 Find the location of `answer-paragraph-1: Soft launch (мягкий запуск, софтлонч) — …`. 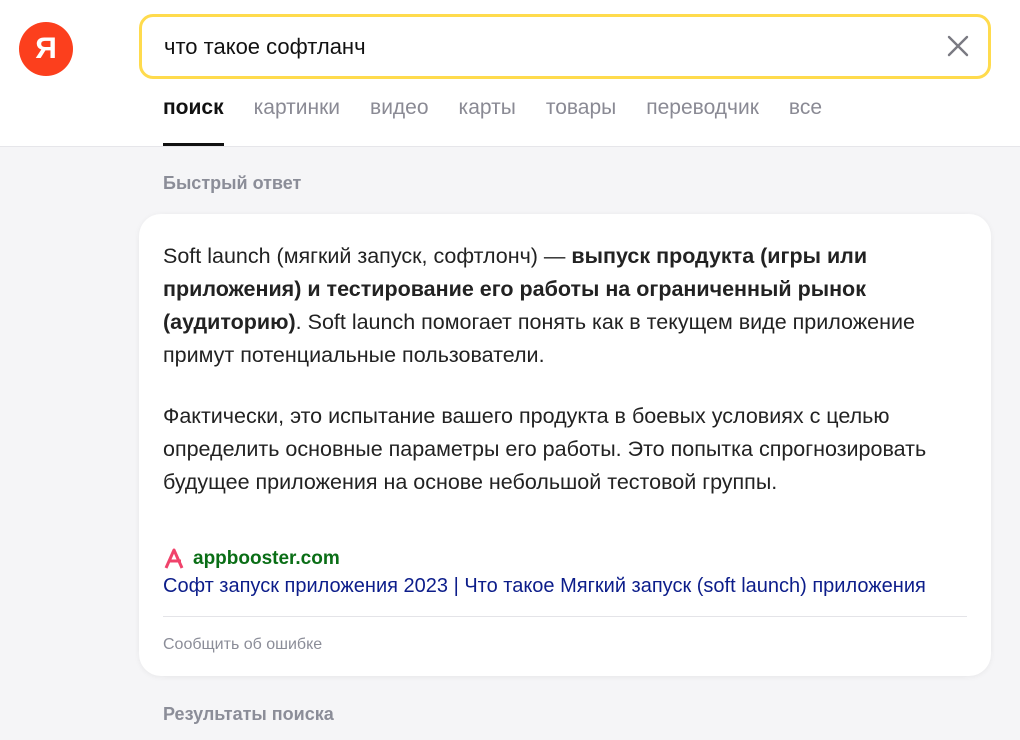

answer-paragraph-1: Soft launch (мягкий запуск, софтлонч) — … is located at coordinates (568, 306).